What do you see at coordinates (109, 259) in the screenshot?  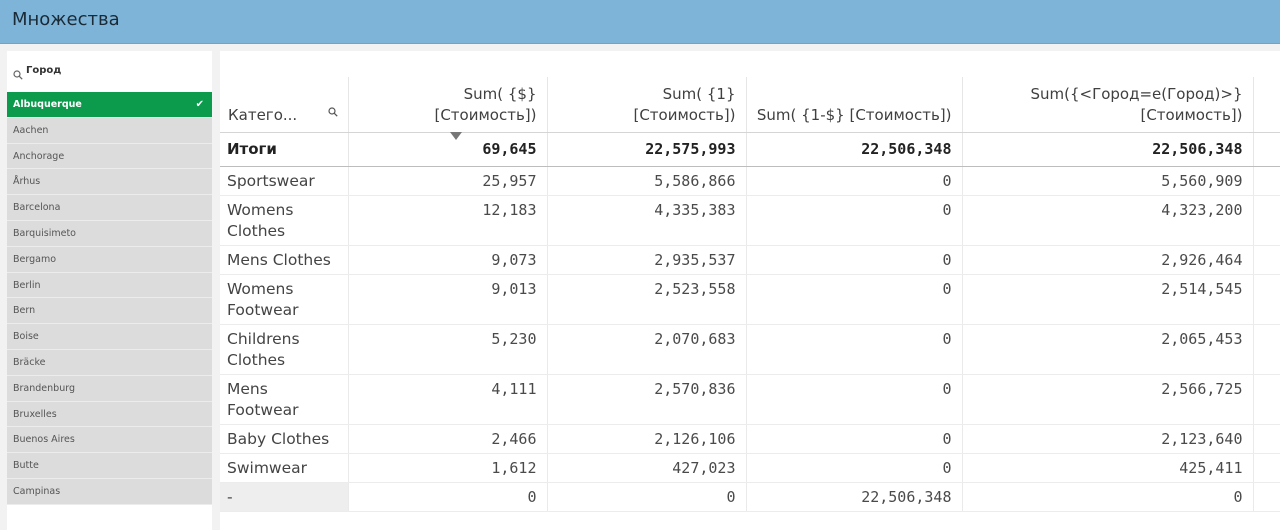 I see `filter-item: Bergamo` at bounding box center [109, 259].